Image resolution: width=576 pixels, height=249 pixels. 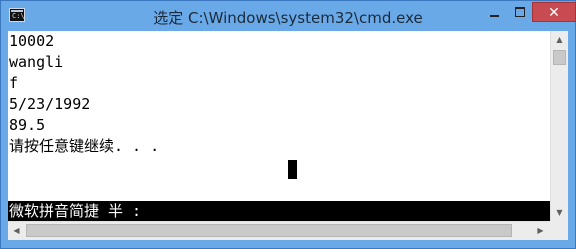 What do you see at coordinates (279, 211) in the screenshot?
I see `ime-status-bar: 微软拼音简捷 半 :` at bounding box center [279, 211].